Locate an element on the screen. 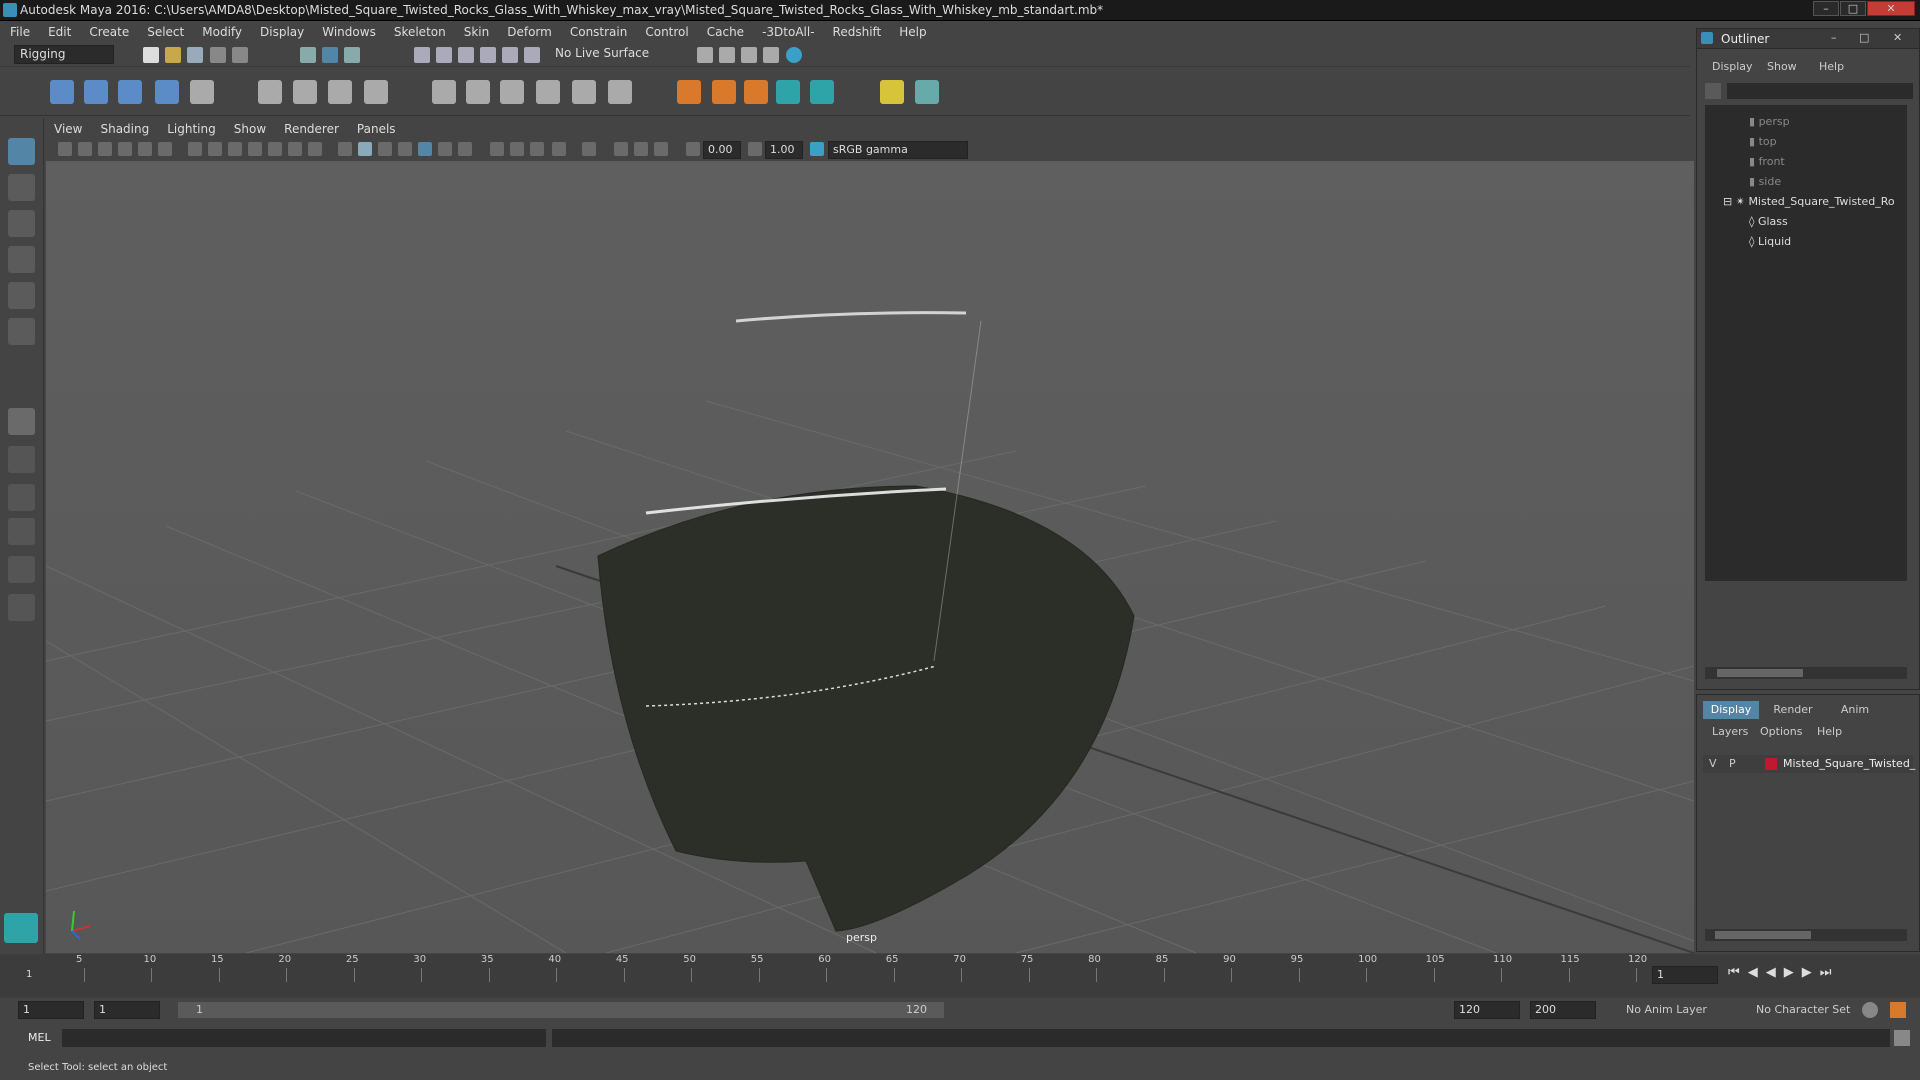 This screenshot has width=1920, height=1080. glass-mesh is located at coordinates (866, 708).